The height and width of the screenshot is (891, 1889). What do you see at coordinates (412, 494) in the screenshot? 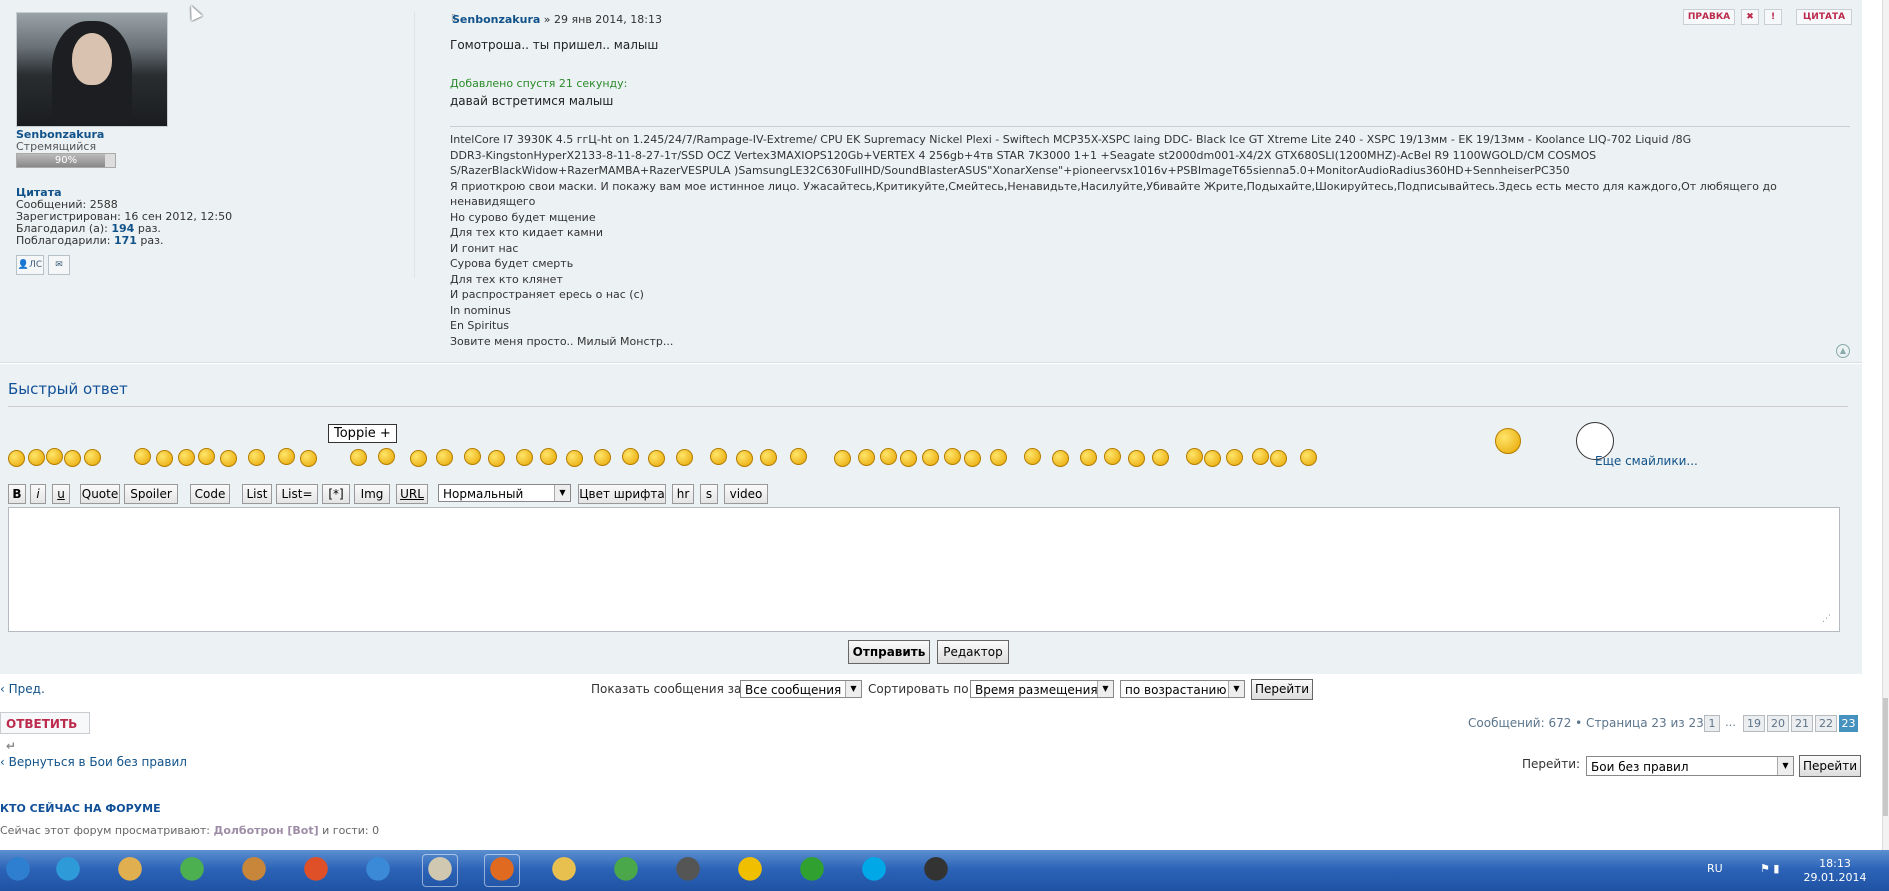
I see `bbcode-button: URL` at bounding box center [412, 494].